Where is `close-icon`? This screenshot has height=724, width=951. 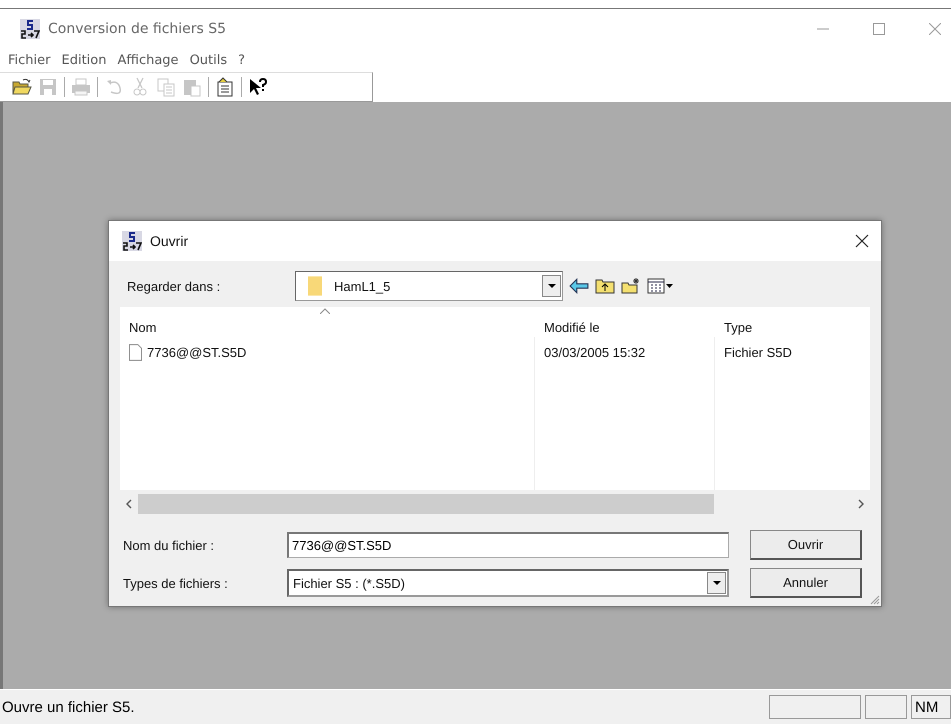 close-icon is located at coordinates (862, 241).